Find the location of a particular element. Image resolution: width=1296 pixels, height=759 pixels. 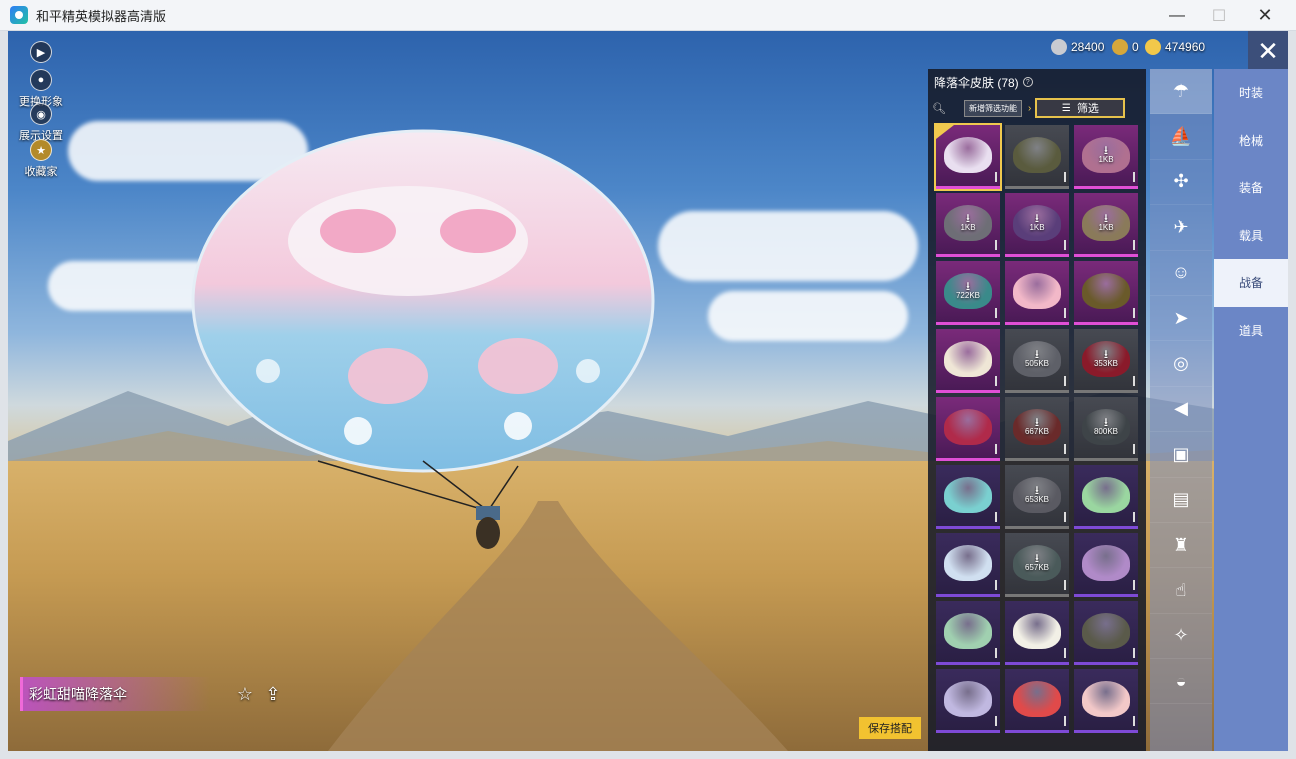

download-size: 667KB is located at coordinates (1037, 431).